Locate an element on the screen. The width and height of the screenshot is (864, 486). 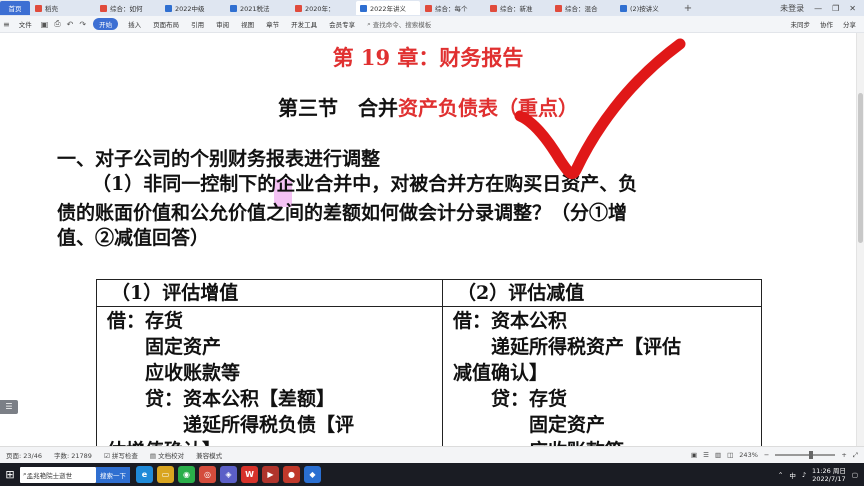
tab-label: 稻壳 is located at coordinates (51, 9).